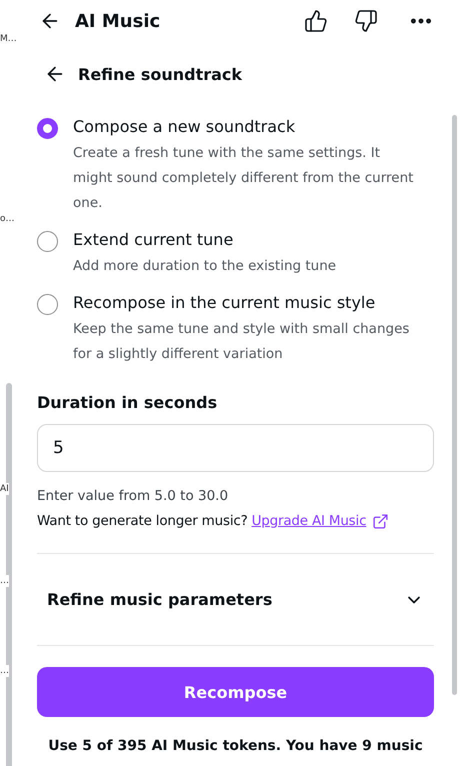  I want to click on thumbs-up-icon, so click(316, 21).